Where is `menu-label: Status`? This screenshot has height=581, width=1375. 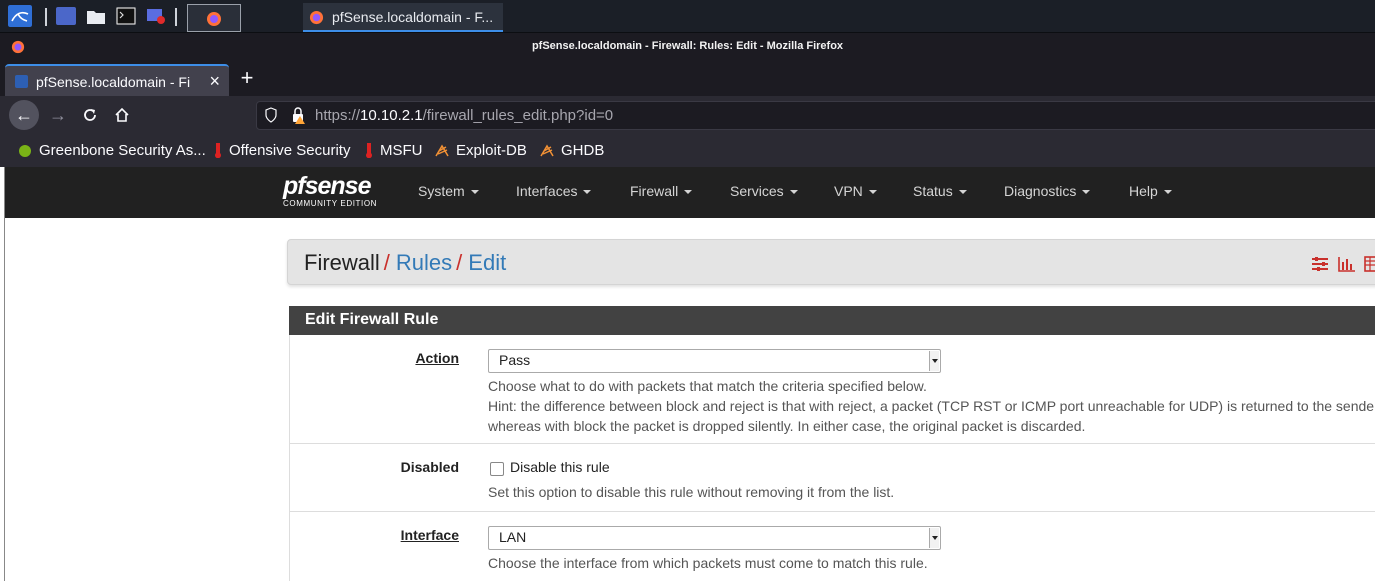
menu-label: Status is located at coordinates (933, 191).